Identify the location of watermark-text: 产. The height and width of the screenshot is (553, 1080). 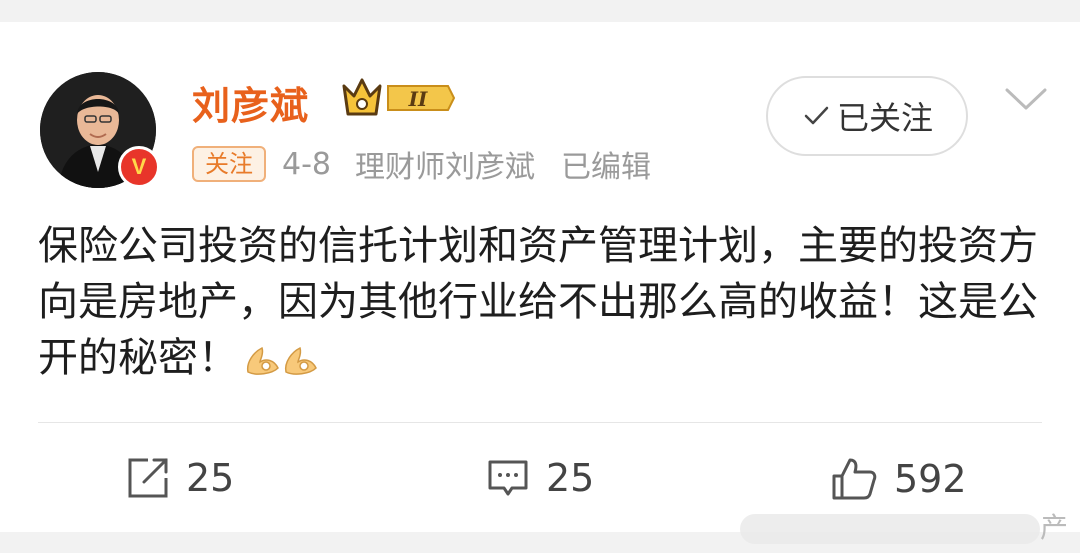
(1054, 527).